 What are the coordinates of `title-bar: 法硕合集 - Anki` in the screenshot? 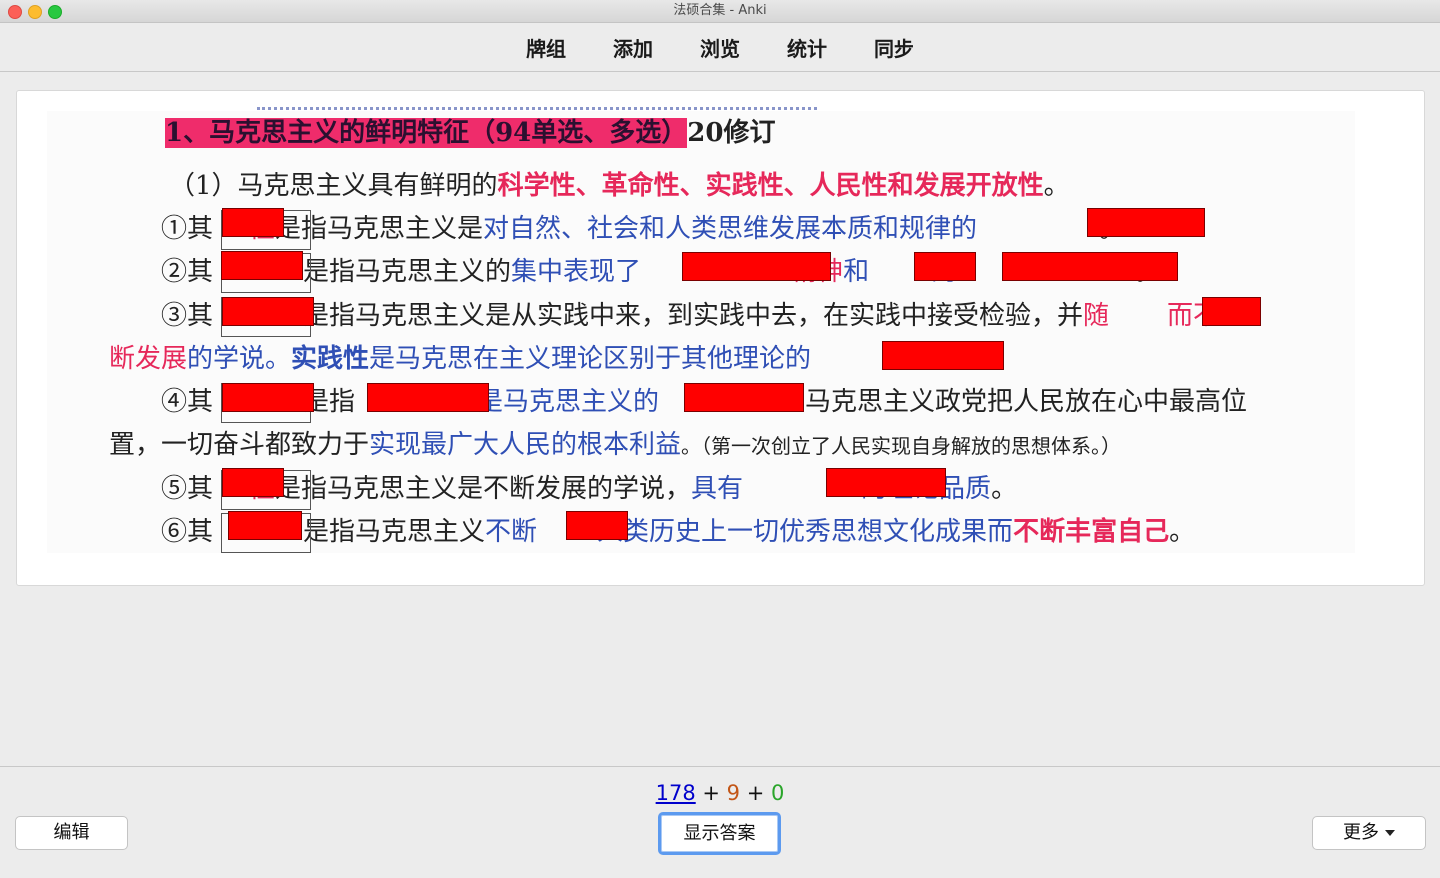 It's located at (720, 11).